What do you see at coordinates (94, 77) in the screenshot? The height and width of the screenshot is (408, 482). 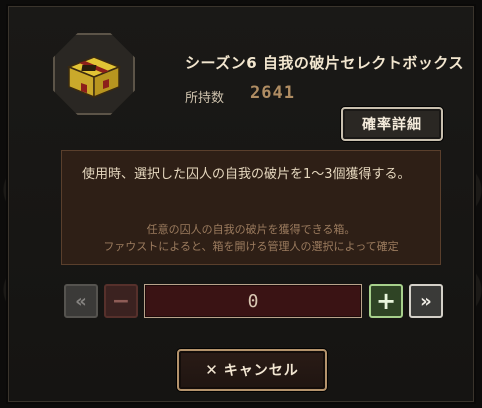 I see `treasure-chest-icon` at bounding box center [94, 77].